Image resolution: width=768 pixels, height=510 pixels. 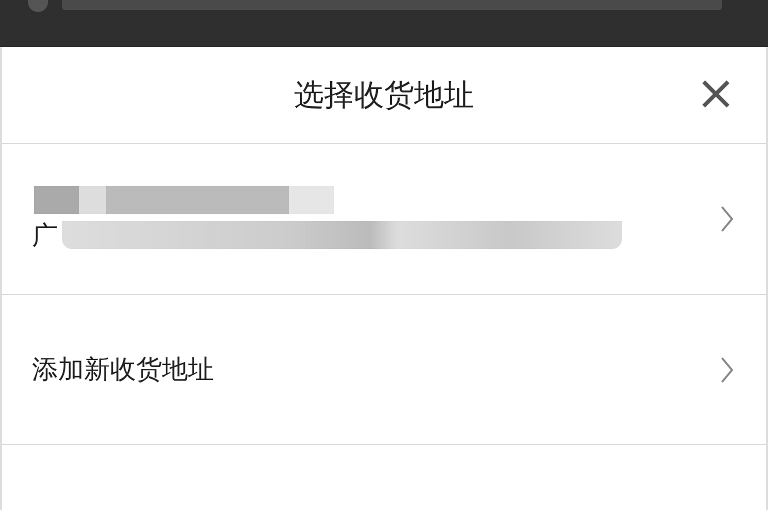 I want to click on sheet-title: 选择收货地址, so click(x=384, y=95).